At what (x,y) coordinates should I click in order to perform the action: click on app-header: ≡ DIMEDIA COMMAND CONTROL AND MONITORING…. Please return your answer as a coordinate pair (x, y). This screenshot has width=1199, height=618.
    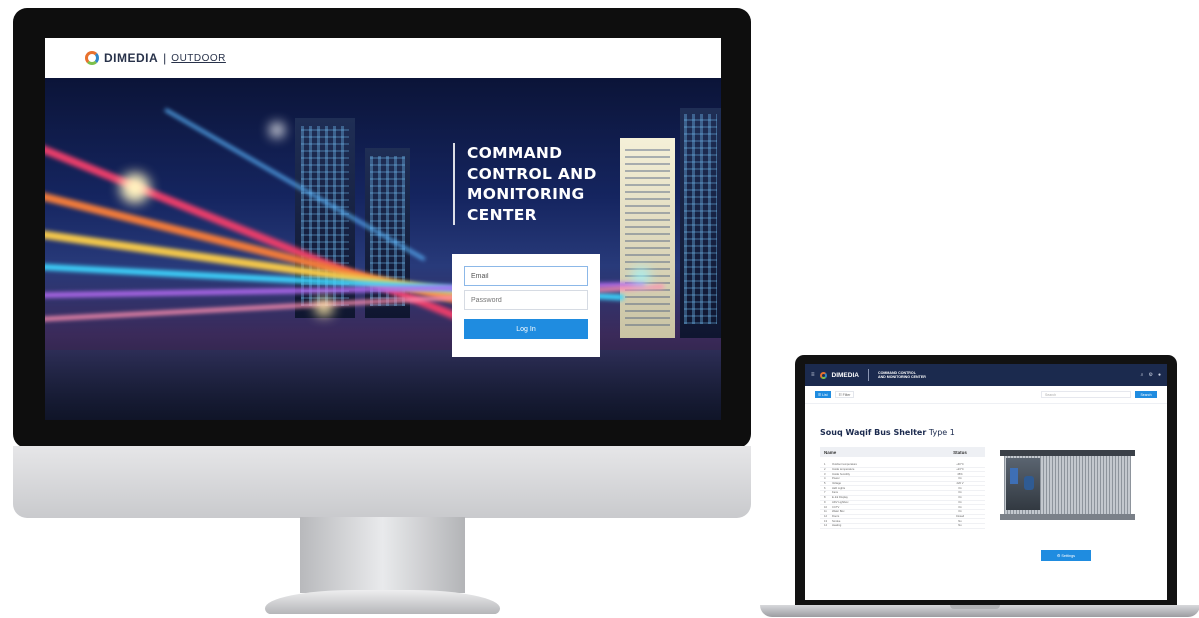
    Looking at the image, I should click on (986, 375).